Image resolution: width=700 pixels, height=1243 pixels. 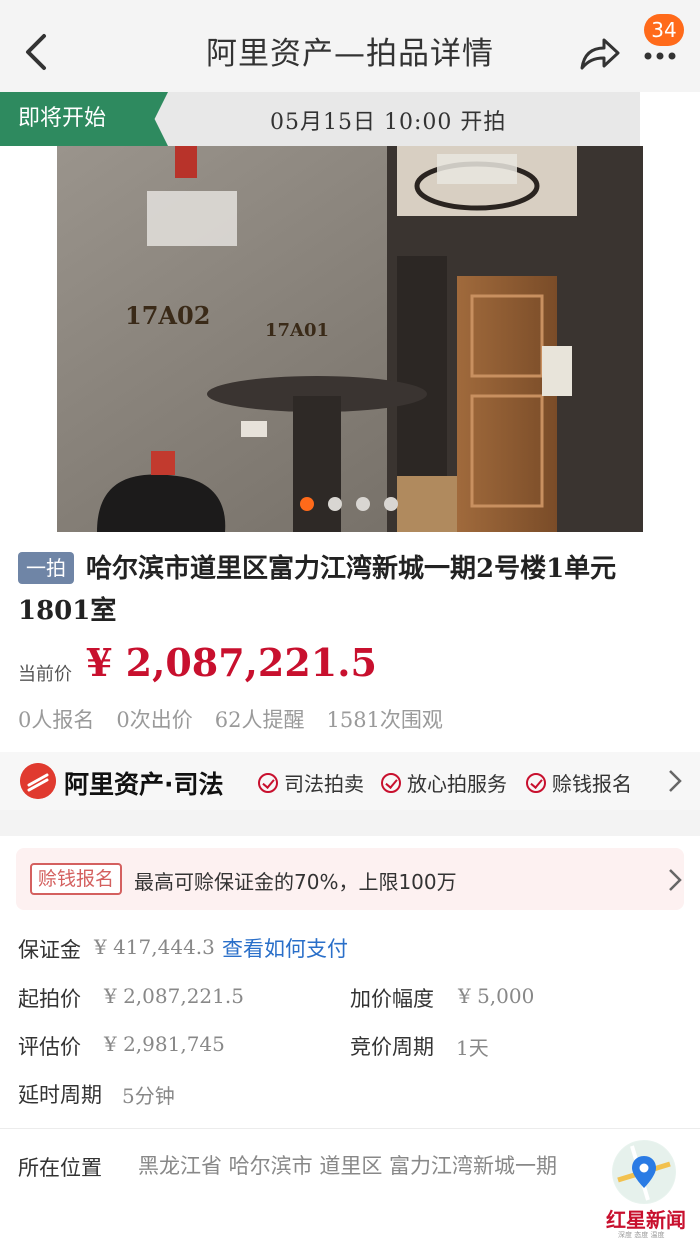 I want to click on feature-credit-signup: 赊钱报名, so click(x=579, y=782).